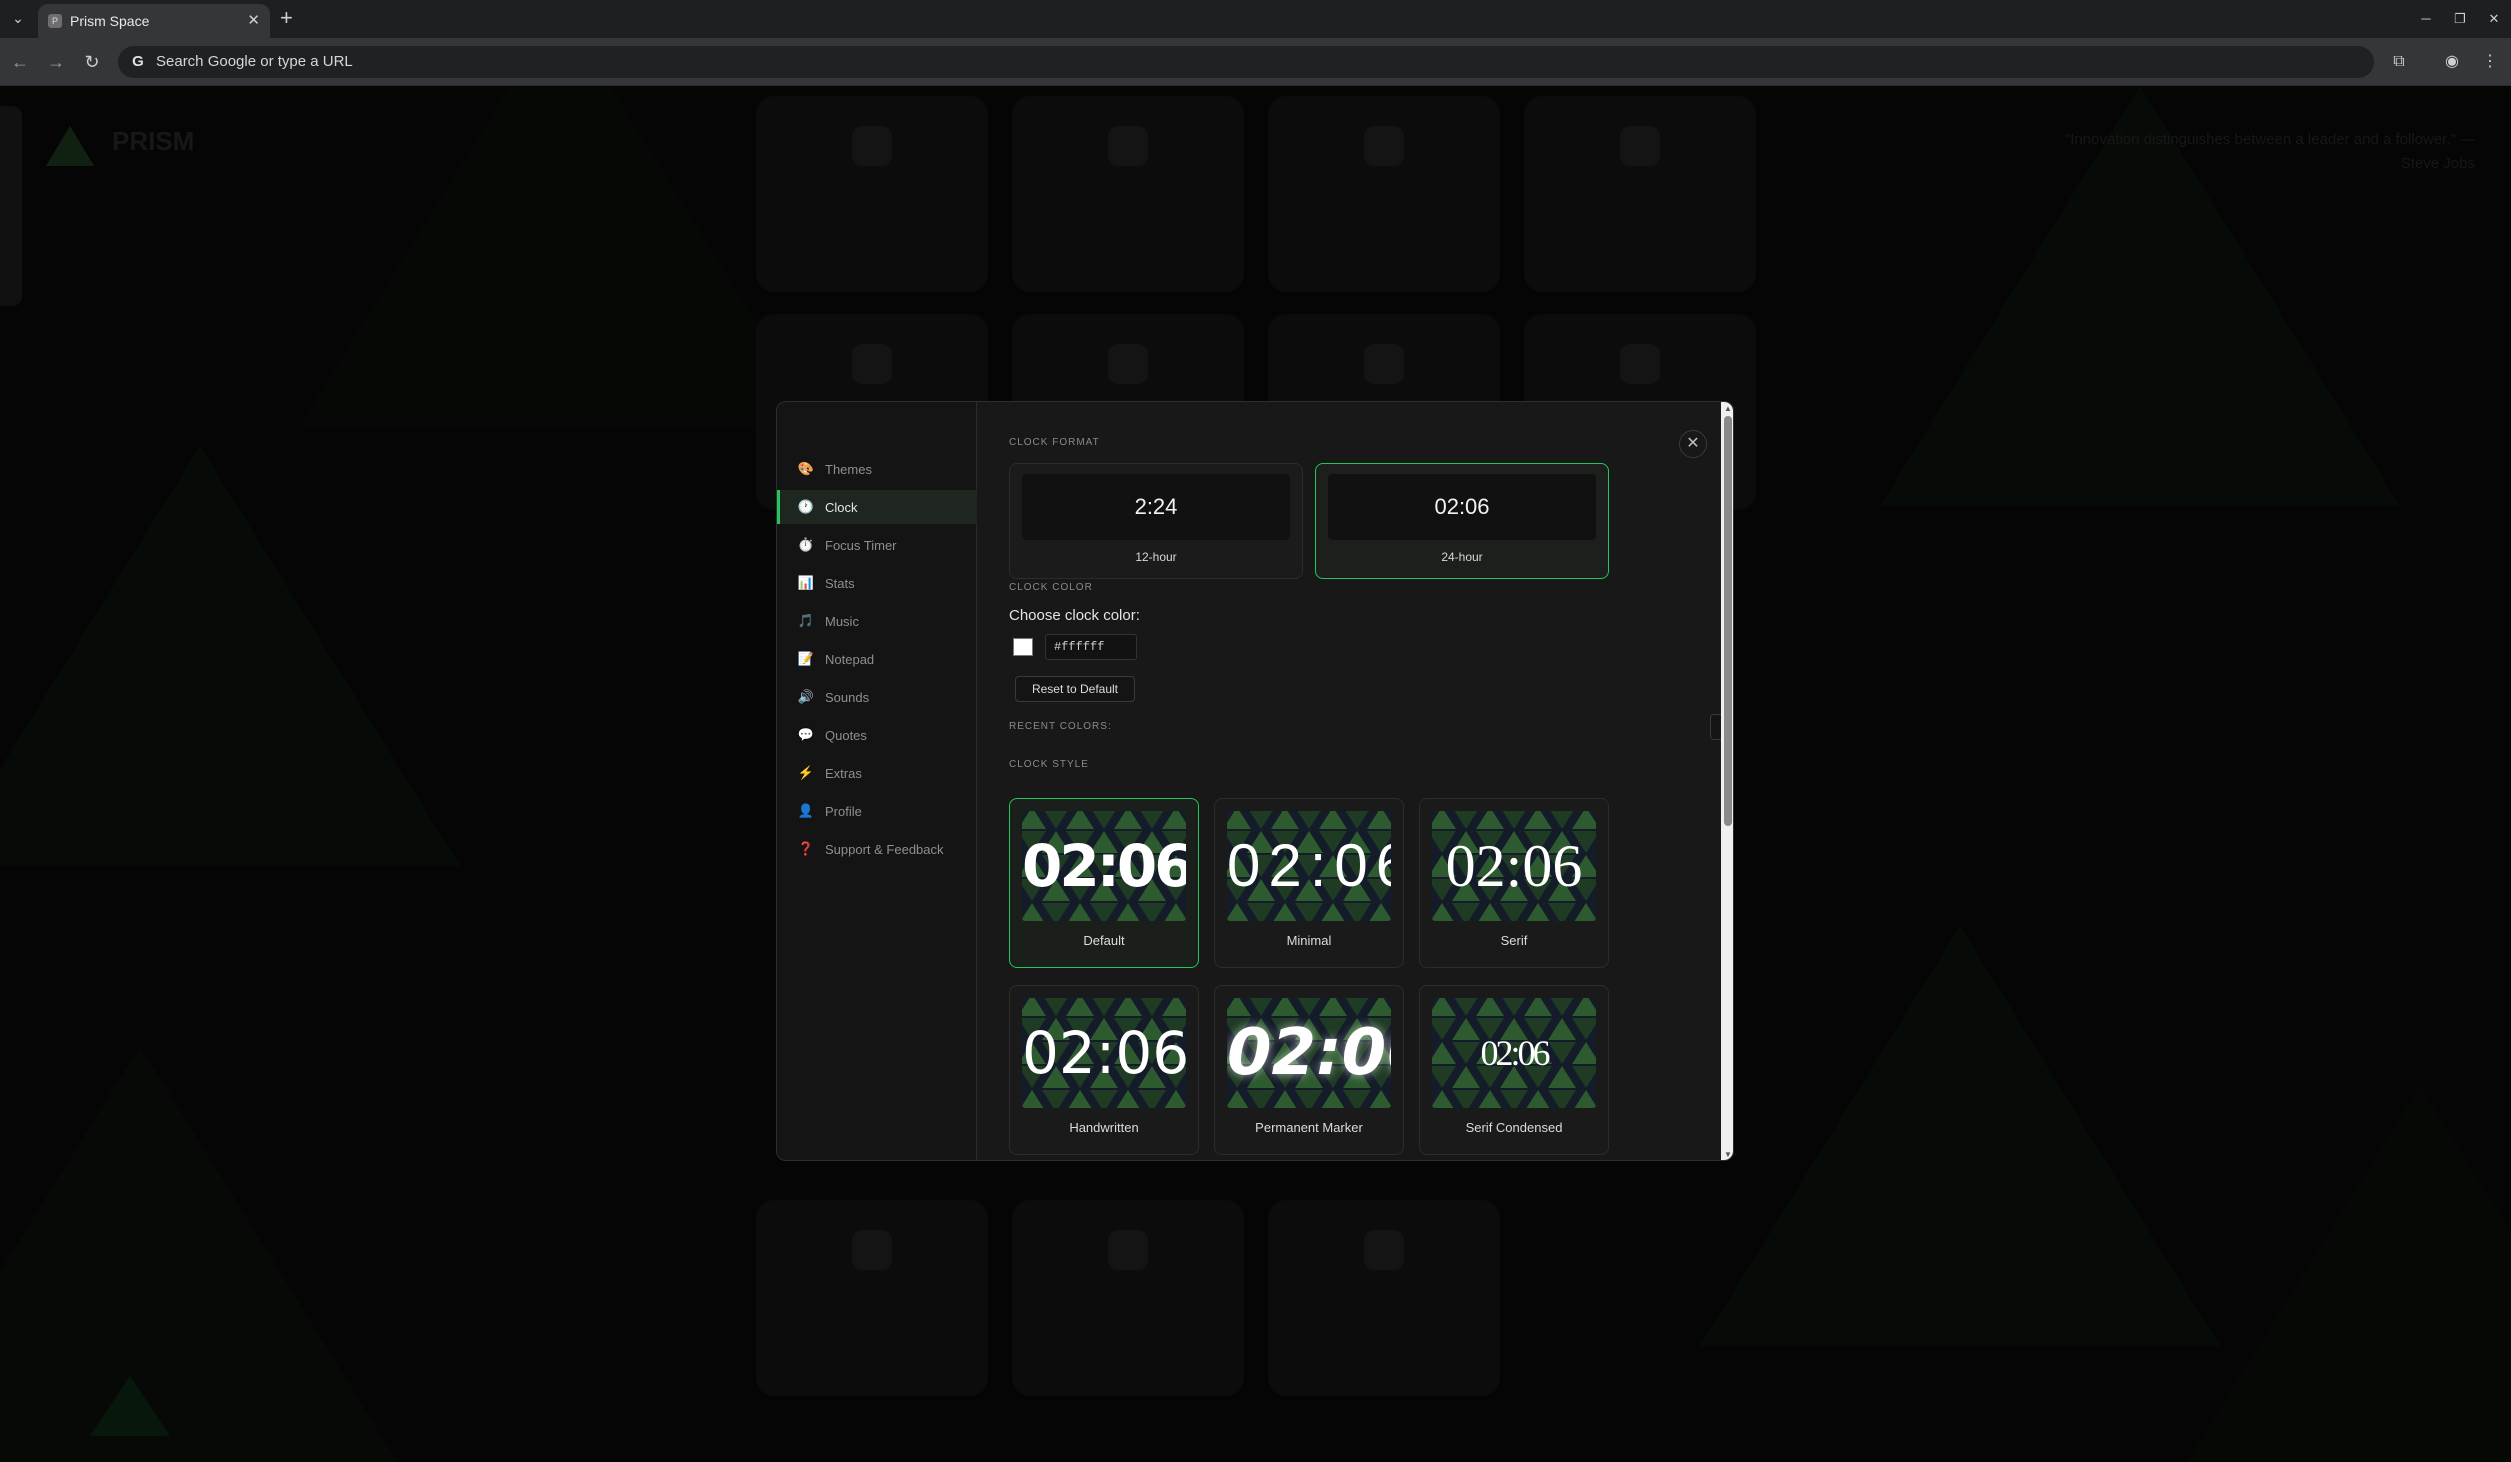  Describe the element at coordinates (55, 21) in the screenshot. I see `tab-favicon: P` at that location.